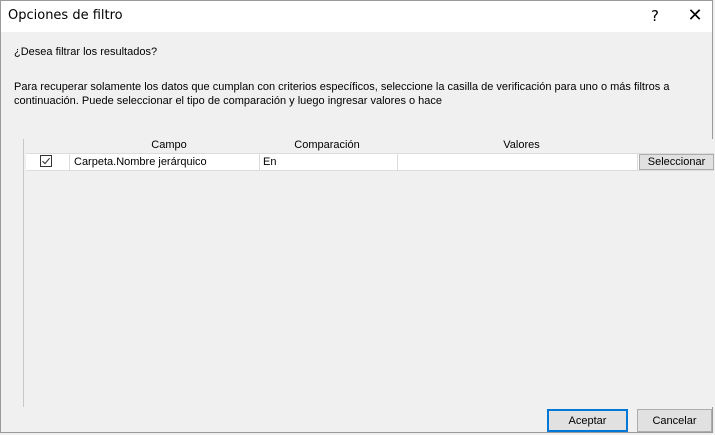 The height and width of the screenshot is (435, 715). Describe the element at coordinates (521, 145) in the screenshot. I see `column-header-valores: Valores` at that location.